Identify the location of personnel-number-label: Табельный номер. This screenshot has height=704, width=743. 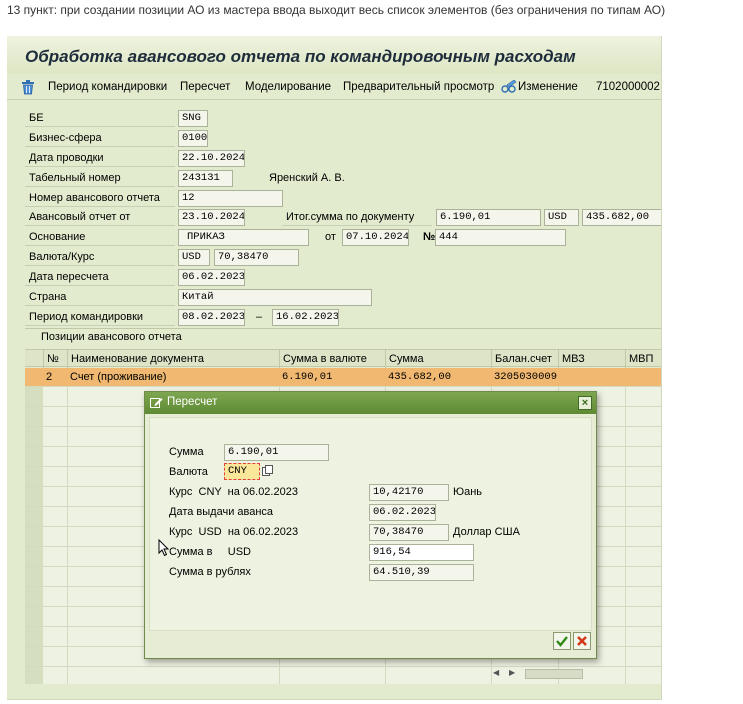
(100, 178).